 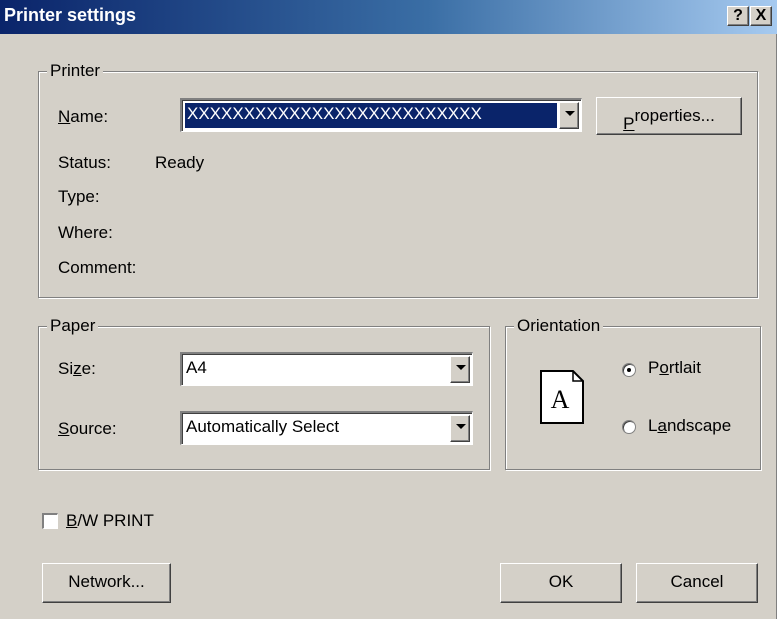 What do you see at coordinates (50, 521) in the screenshot?
I see `bw-print-checkbox` at bounding box center [50, 521].